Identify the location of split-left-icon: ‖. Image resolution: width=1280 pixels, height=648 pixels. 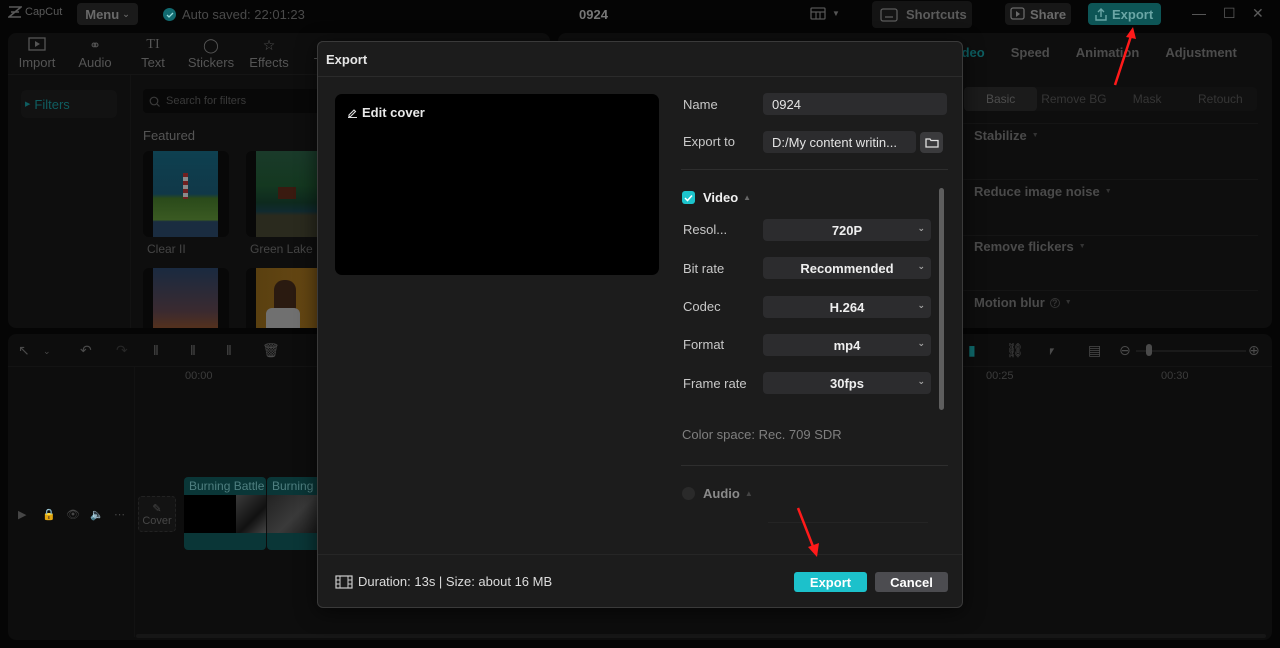
(193, 350).